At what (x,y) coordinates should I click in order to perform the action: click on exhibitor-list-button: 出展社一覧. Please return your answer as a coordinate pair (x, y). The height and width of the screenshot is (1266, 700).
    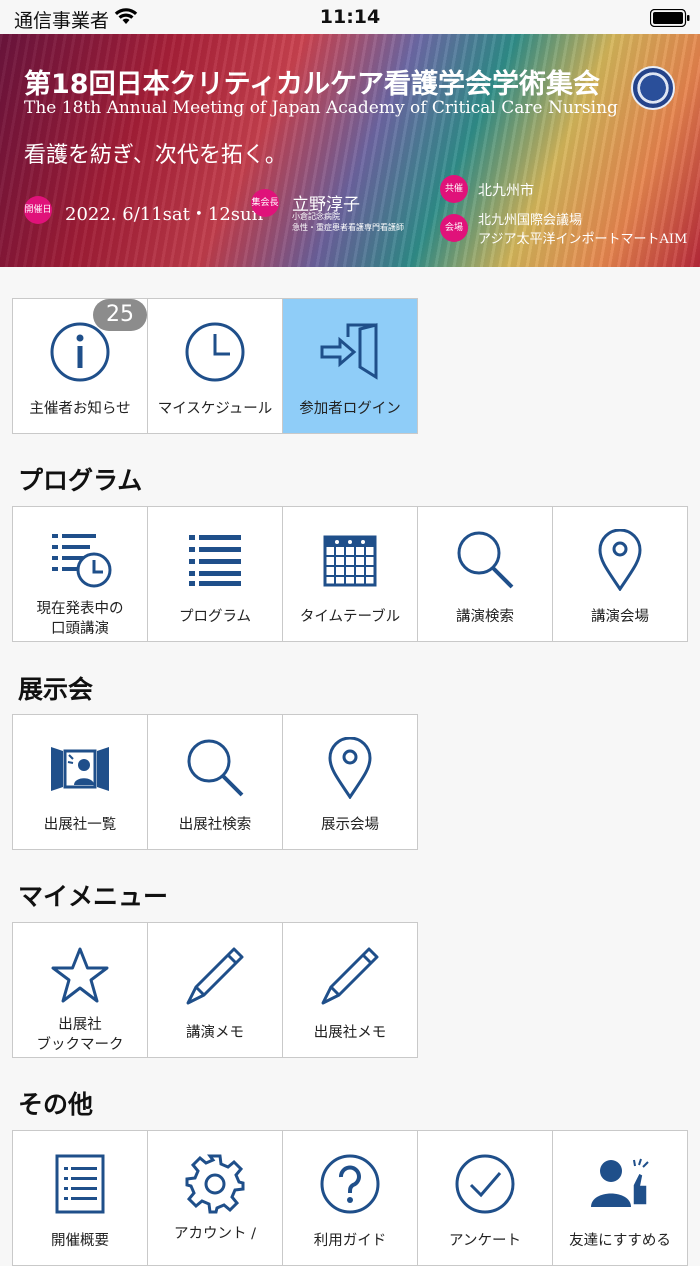
    Looking at the image, I should click on (80, 782).